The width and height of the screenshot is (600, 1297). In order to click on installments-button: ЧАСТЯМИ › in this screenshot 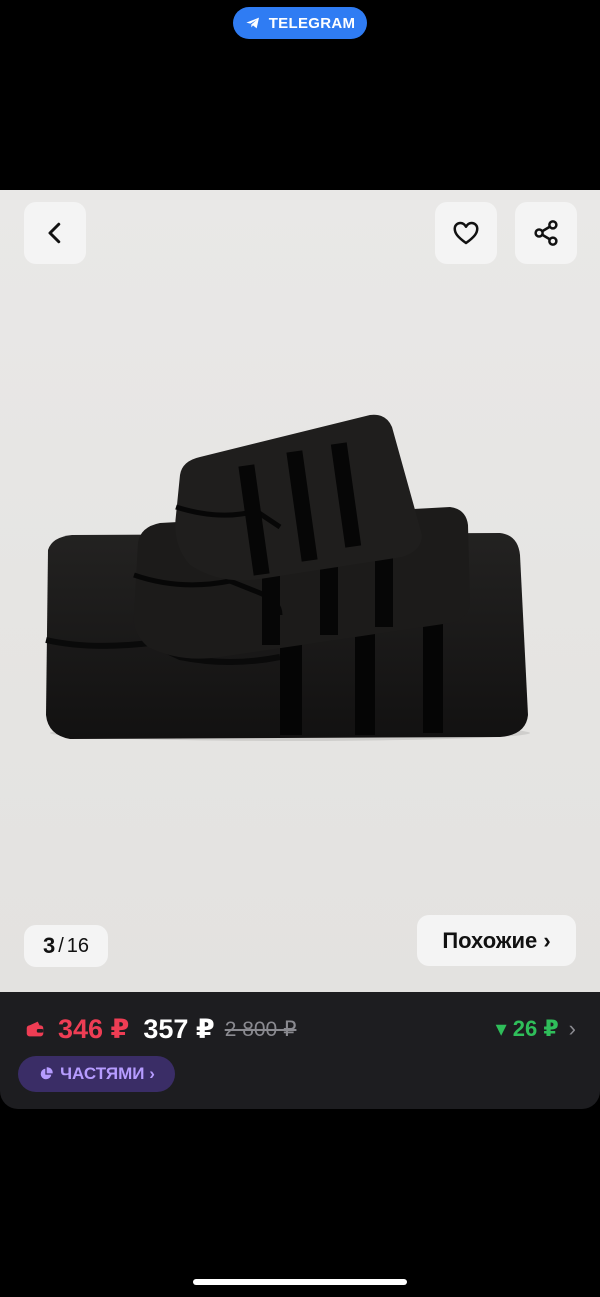, I will do `click(96, 1074)`.